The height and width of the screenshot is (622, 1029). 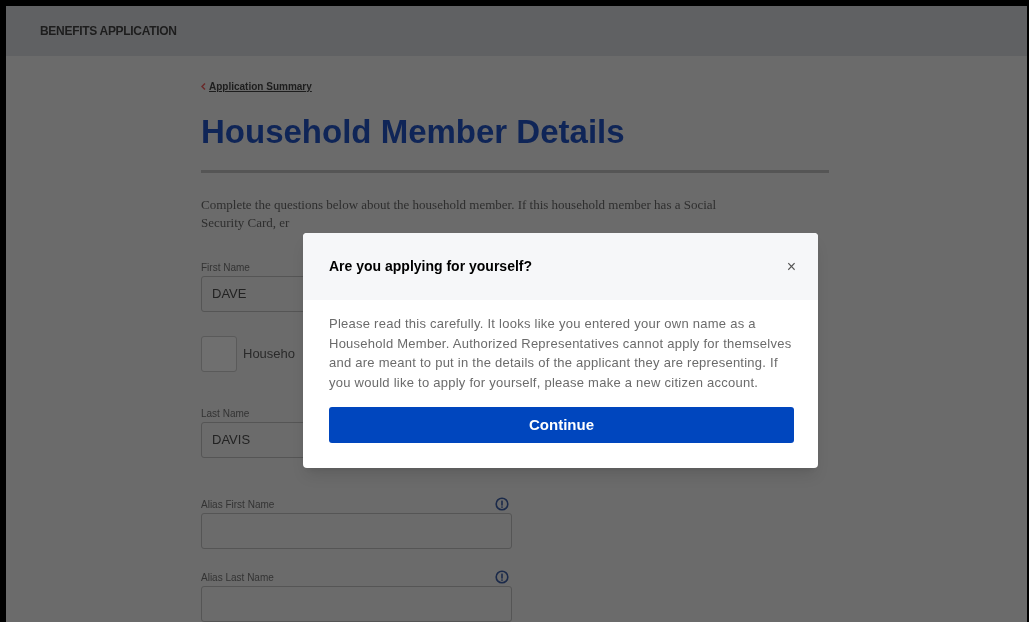 What do you see at coordinates (413, 132) in the screenshot?
I see `page-title: Household Member Details` at bounding box center [413, 132].